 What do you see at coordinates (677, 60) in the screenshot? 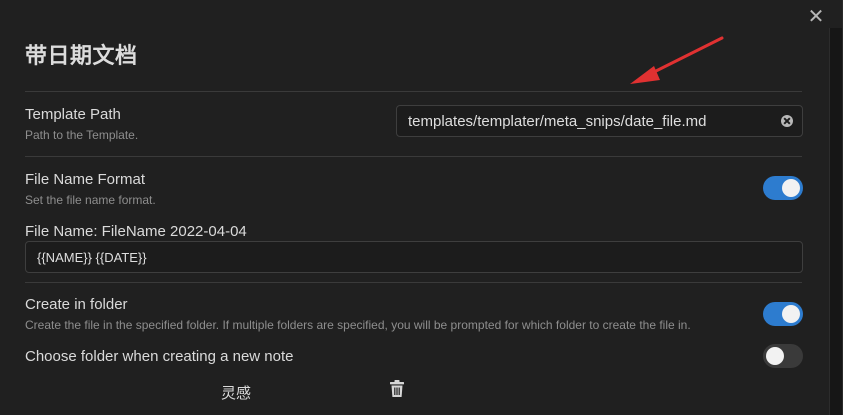
I see `annotation-arrow-icon` at bounding box center [677, 60].